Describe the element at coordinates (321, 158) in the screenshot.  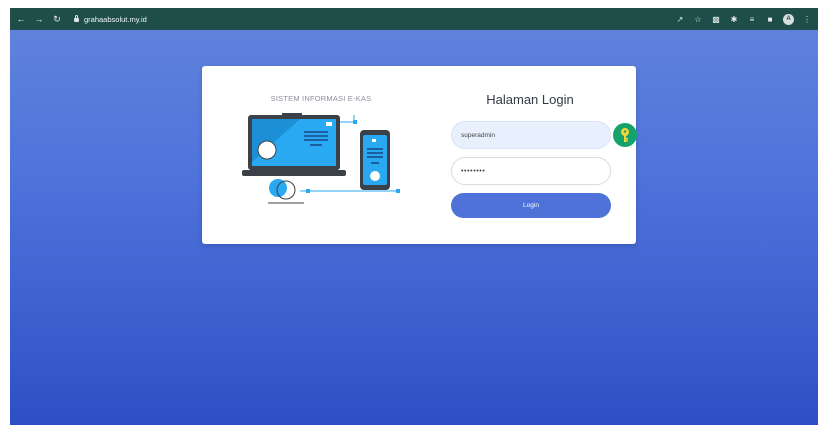
I see `devices-illustration` at that location.